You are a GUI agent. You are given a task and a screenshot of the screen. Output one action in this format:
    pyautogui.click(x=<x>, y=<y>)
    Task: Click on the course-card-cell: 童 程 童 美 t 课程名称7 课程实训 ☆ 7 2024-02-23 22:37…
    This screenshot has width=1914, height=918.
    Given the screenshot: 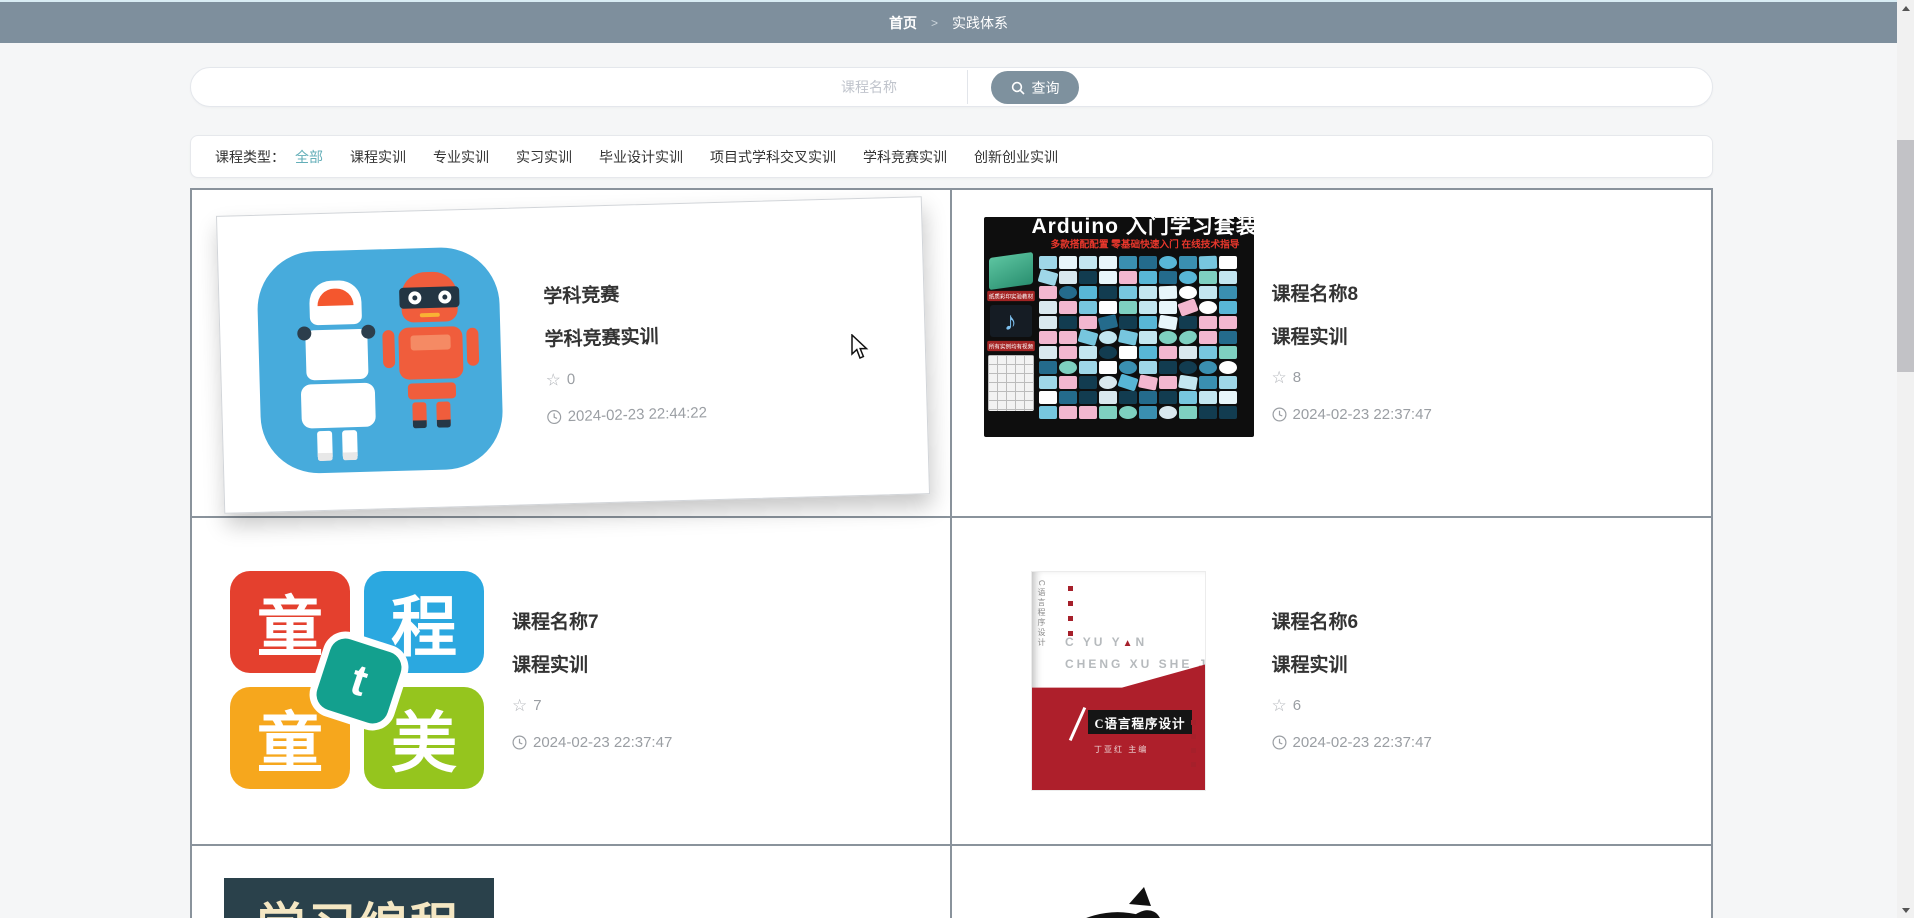 What is the action you would take?
    pyautogui.click(x=572, y=682)
    